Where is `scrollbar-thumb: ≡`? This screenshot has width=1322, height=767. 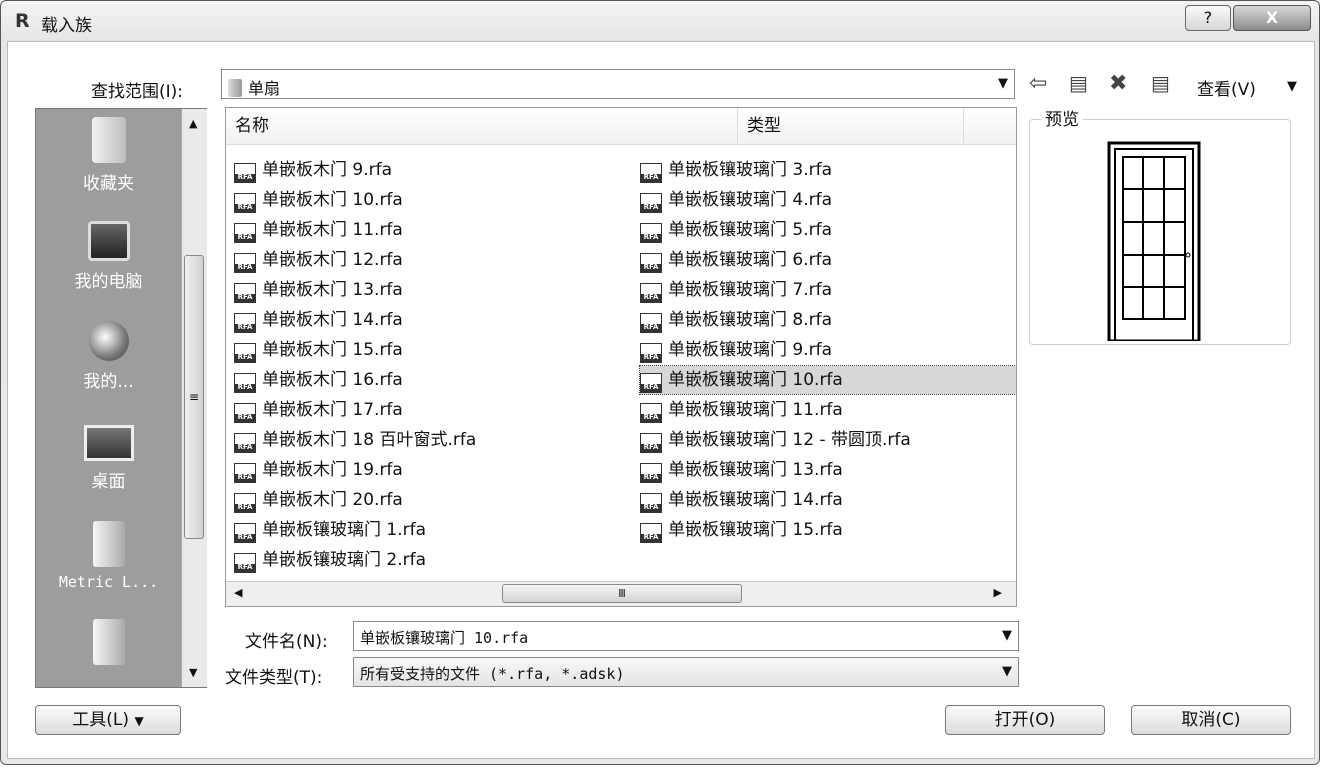 scrollbar-thumb: ≡ is located at coordinates (194, 397).